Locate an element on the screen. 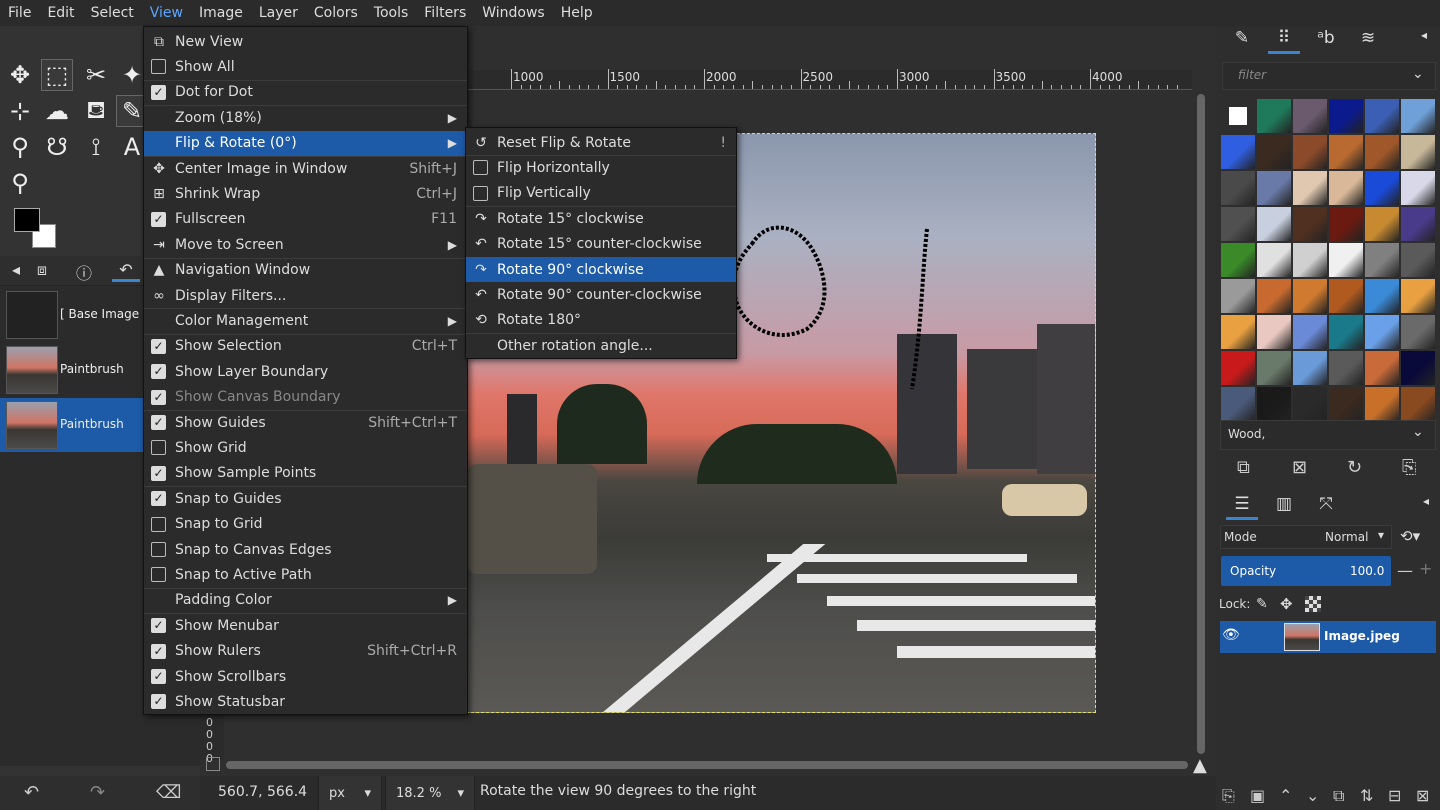 This screenshot has width=1440, height=810. menu-file: File is located at coordinates (19, 13).